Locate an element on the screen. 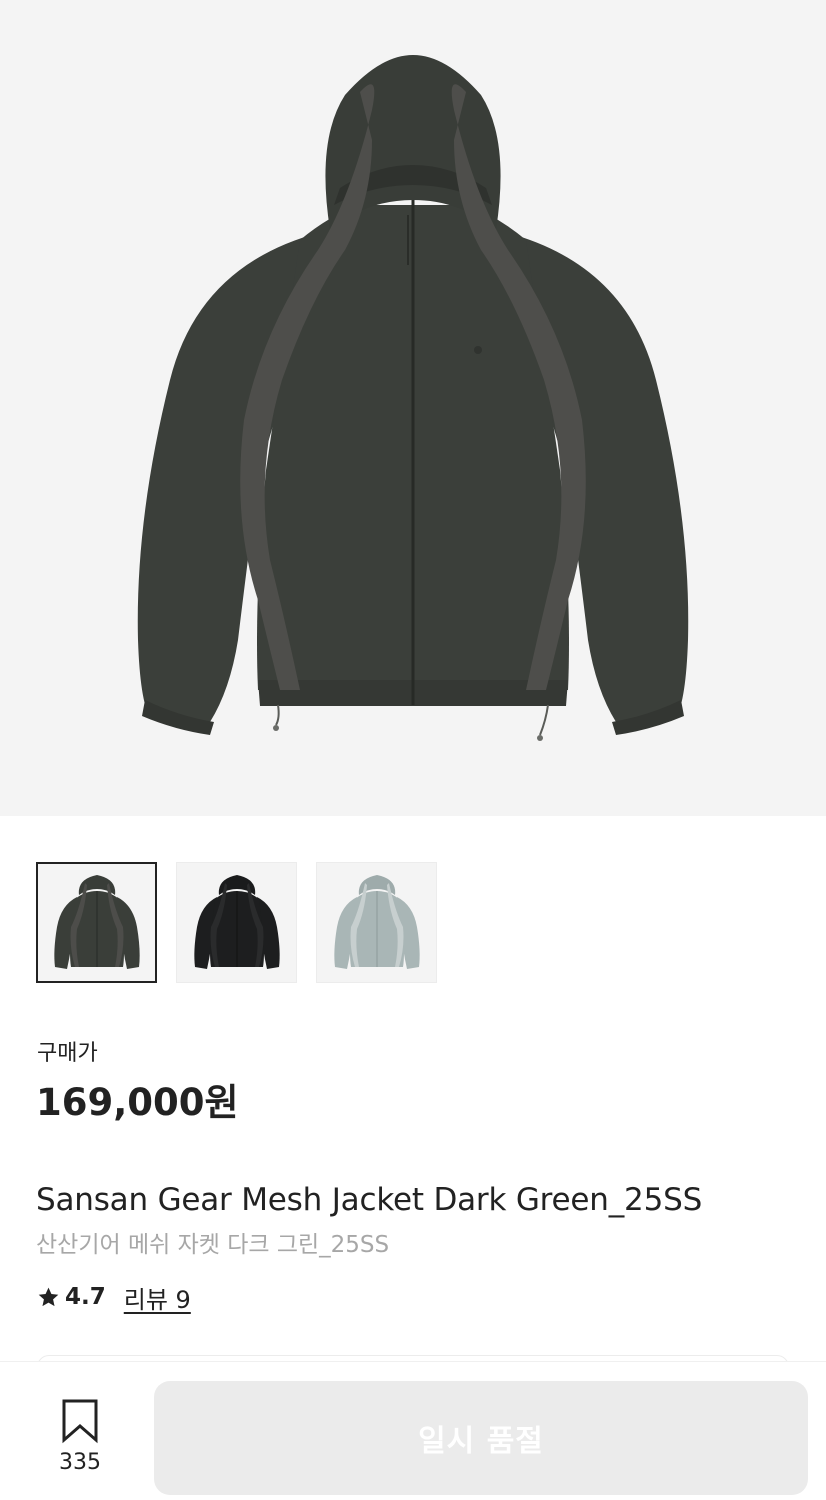  sold-out-button: 일시 품절 is located at coordinates (481, 1438).